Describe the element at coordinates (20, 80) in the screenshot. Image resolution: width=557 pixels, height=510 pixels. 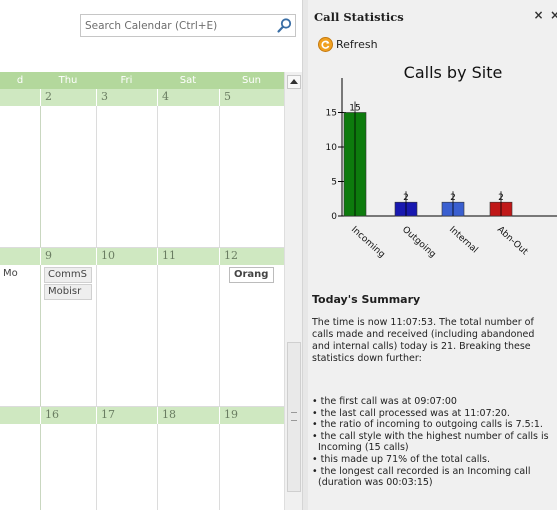
I see `weekday-header: d` at that location.